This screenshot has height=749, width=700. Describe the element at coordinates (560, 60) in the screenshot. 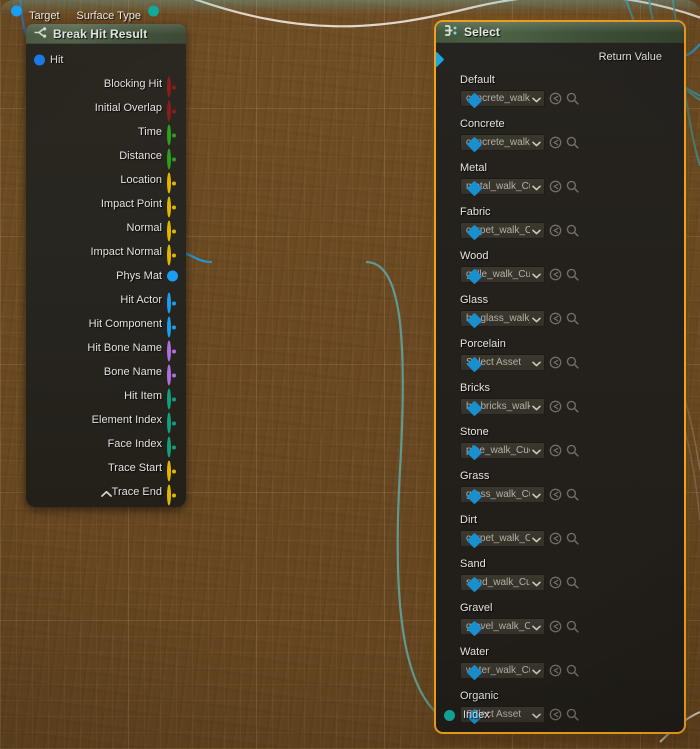

I see `select-return-row: Return Value` at that location.